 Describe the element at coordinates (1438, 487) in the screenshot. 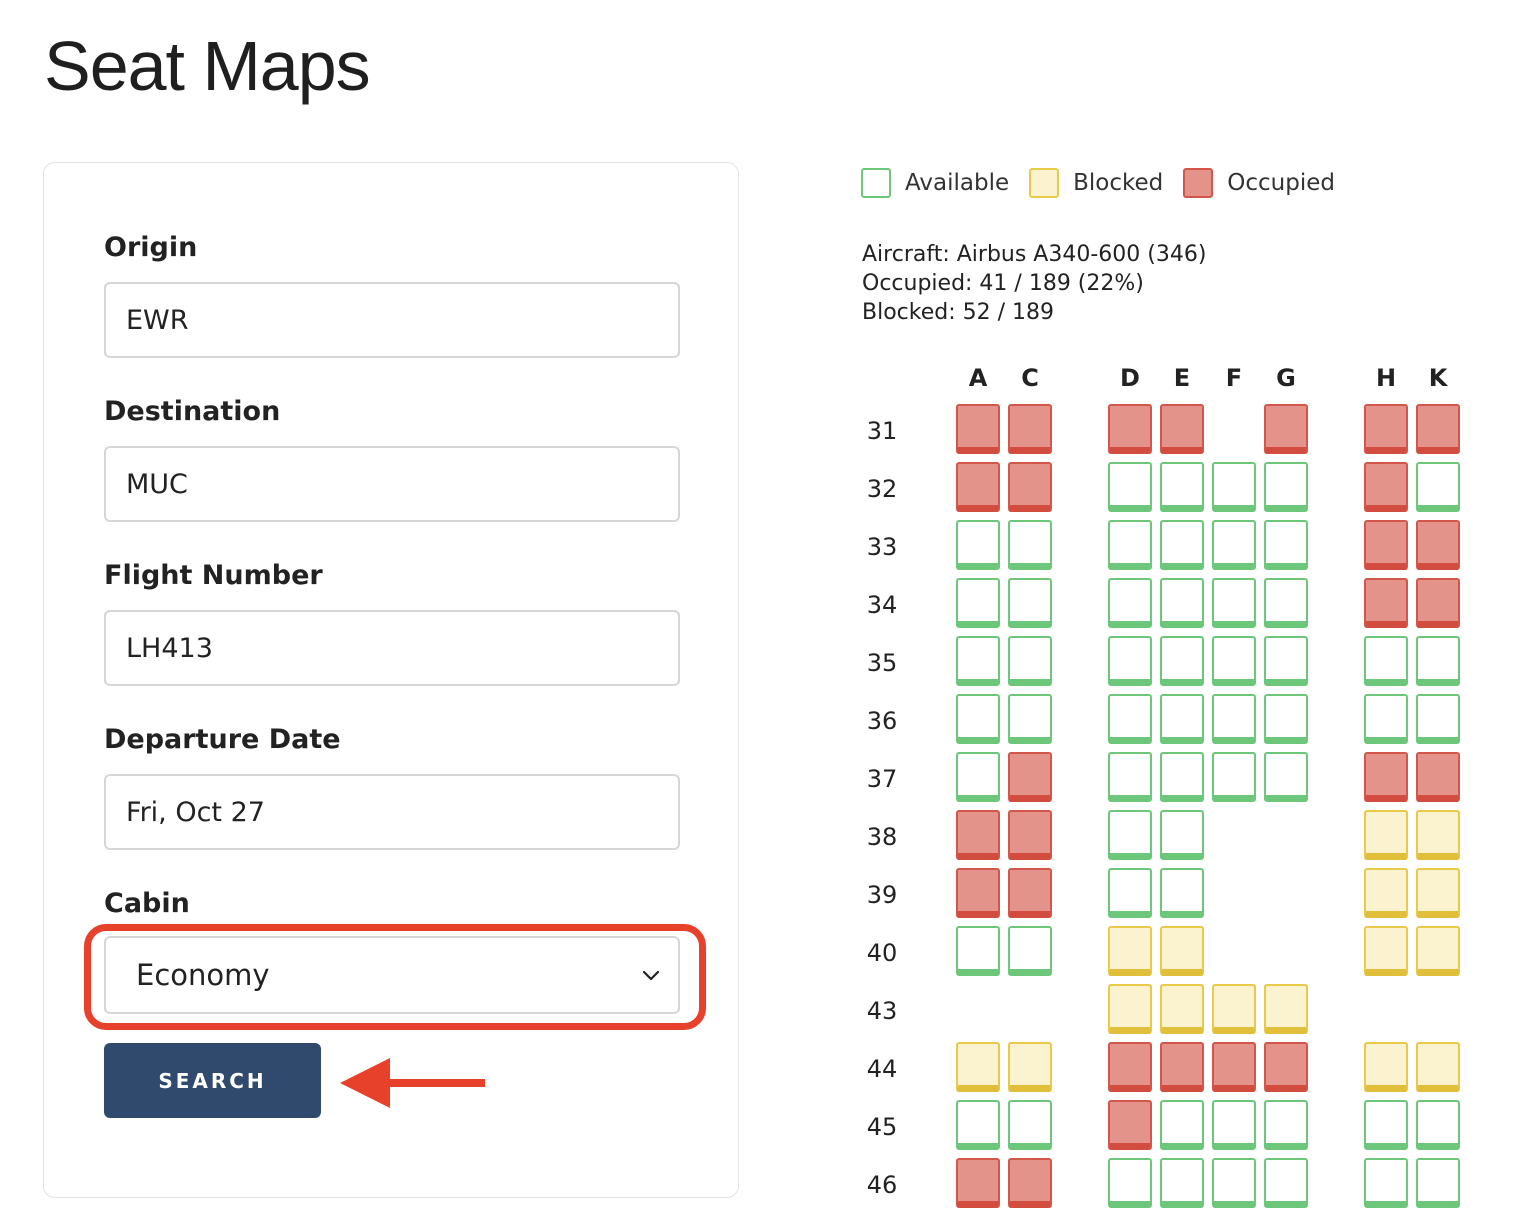

I see `seat-32k` at that location.